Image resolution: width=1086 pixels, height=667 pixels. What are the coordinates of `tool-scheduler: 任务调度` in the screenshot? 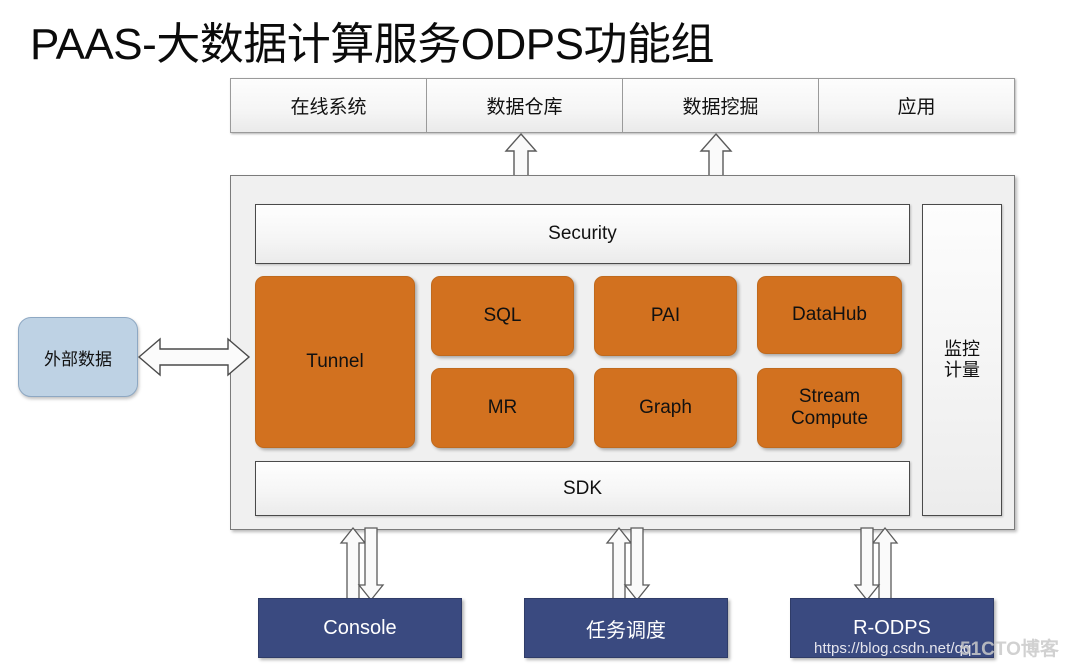 It's located at (626, 628).